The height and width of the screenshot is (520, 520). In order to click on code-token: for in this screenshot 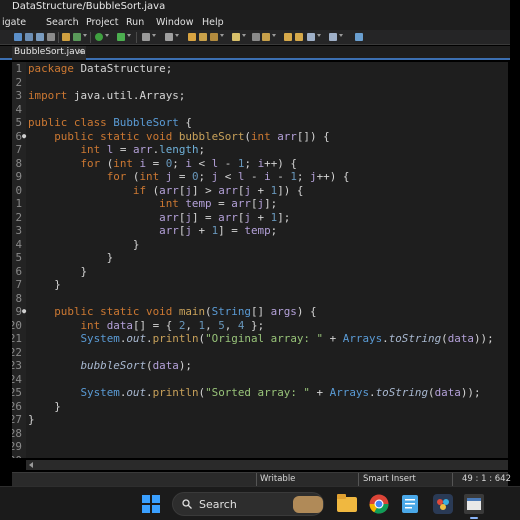, I will do `click(116, 176)`.